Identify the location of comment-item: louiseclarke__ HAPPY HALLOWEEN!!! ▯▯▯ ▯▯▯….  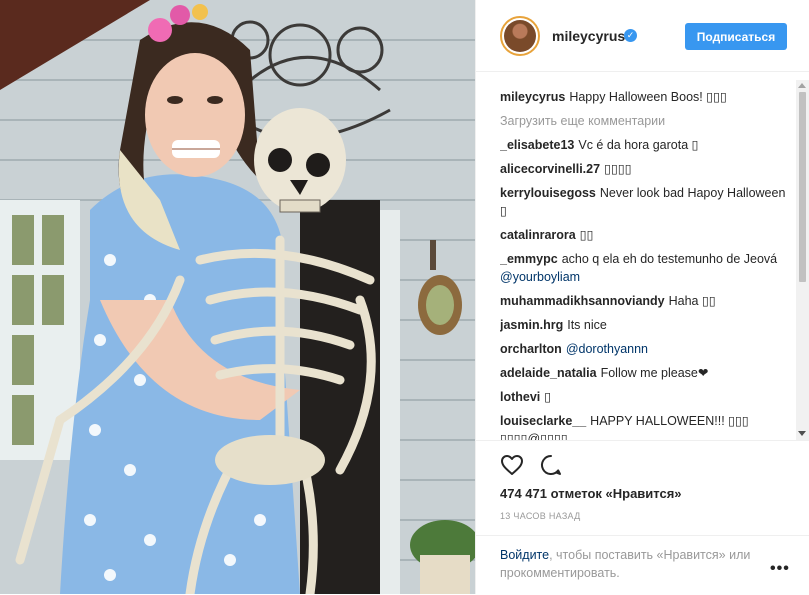
(645, 426).